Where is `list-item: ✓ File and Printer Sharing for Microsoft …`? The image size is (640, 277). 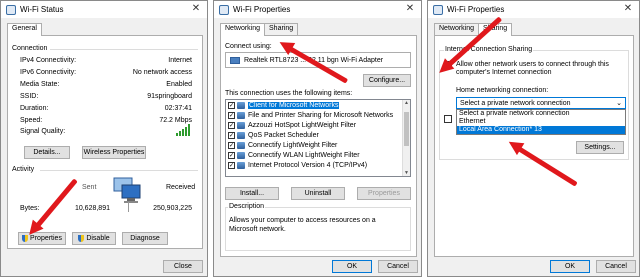
list-item: ✓ File and Printer Sharing for Microsoft … is located at coordinates (318, 115).